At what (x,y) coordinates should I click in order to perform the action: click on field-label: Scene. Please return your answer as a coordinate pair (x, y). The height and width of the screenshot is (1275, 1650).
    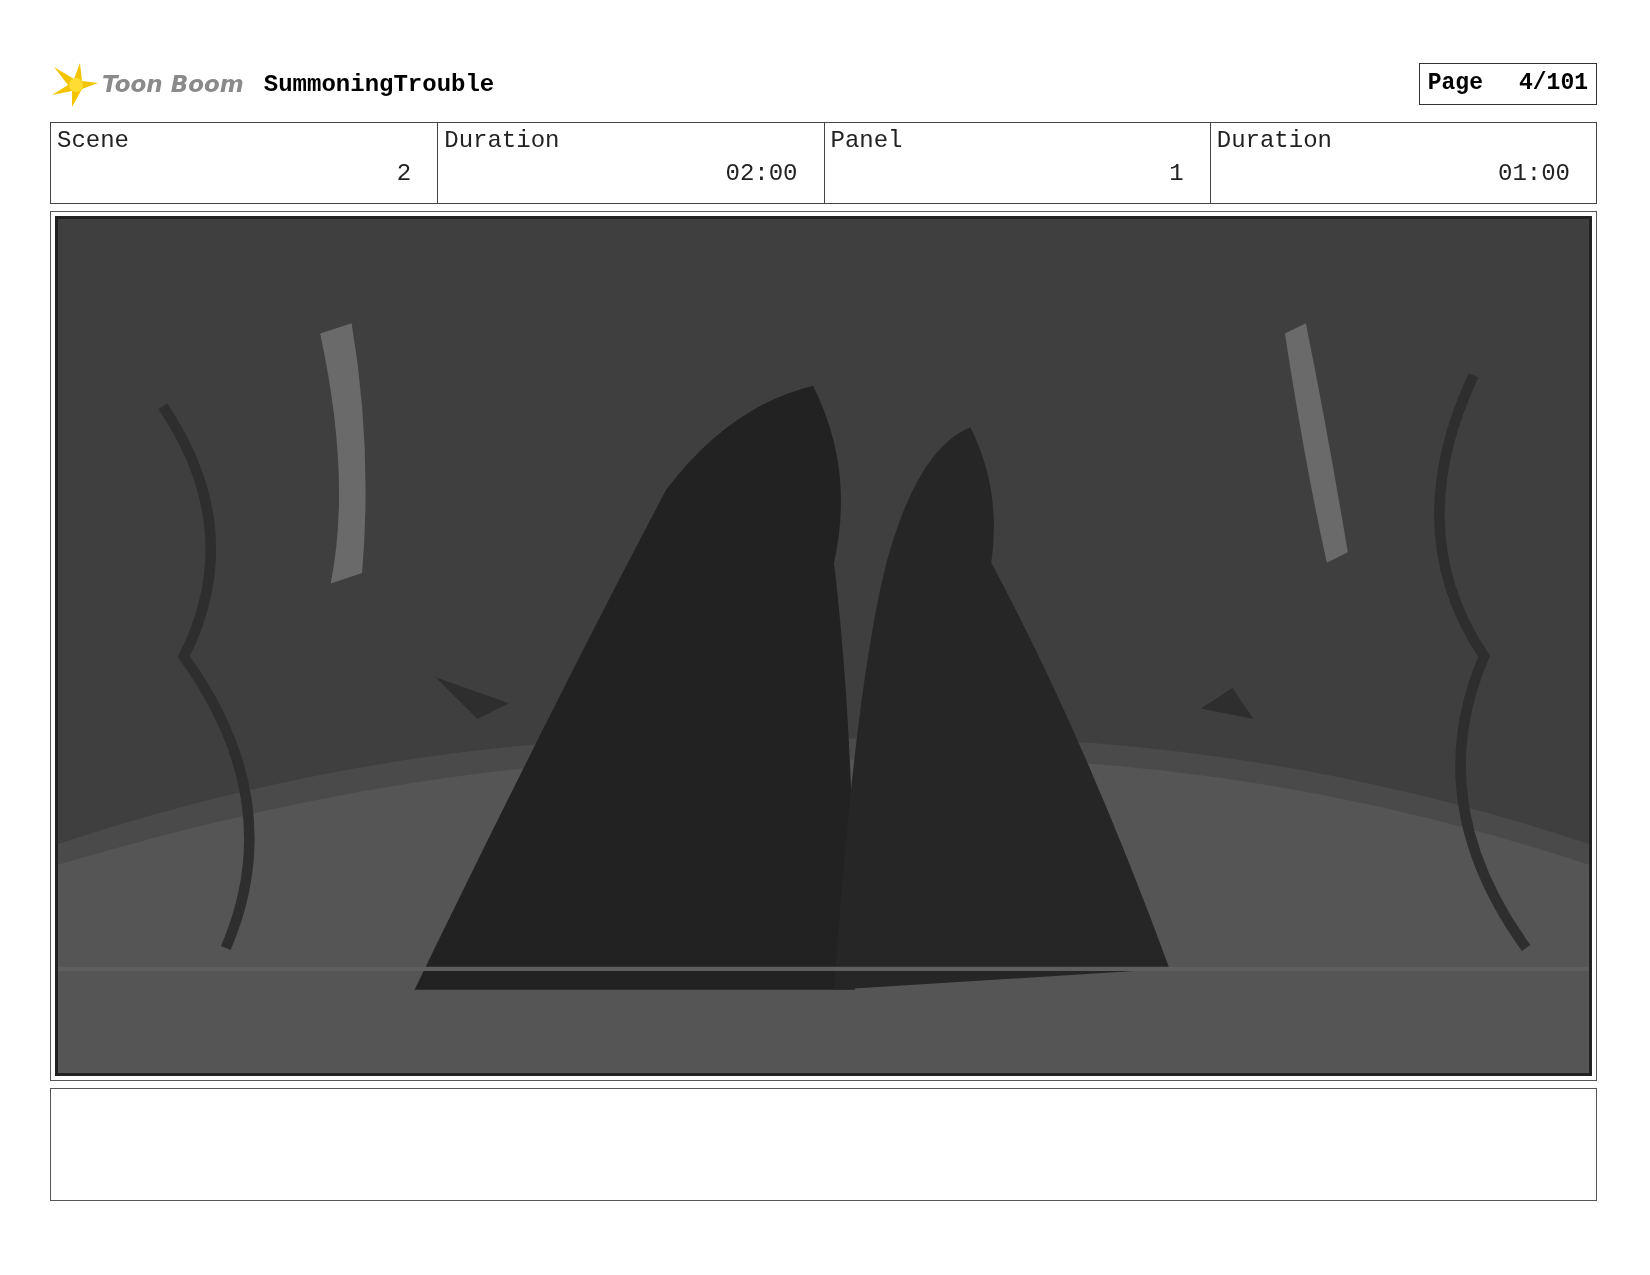
    Looking at the image, I should click on (93, 140).